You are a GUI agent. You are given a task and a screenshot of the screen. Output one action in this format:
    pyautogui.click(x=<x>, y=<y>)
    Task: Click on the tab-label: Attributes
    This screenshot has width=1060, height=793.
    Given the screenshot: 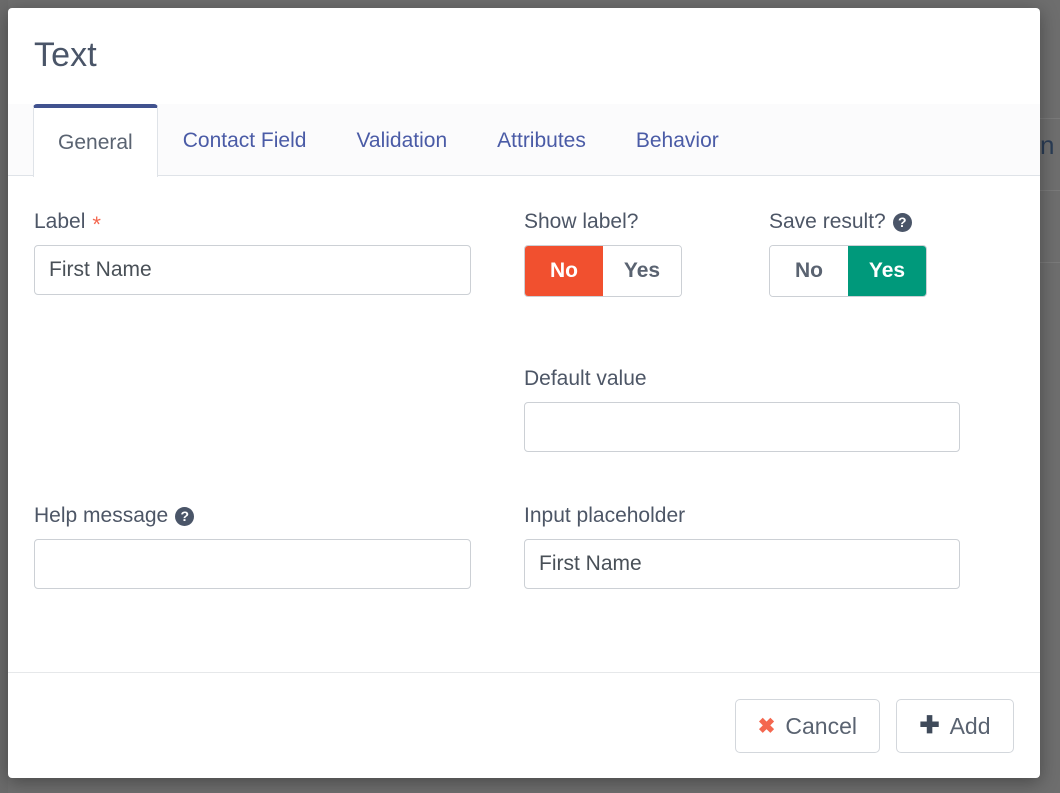 What is the action you would take?
    pyautogui.click(x=541, y=140)
    